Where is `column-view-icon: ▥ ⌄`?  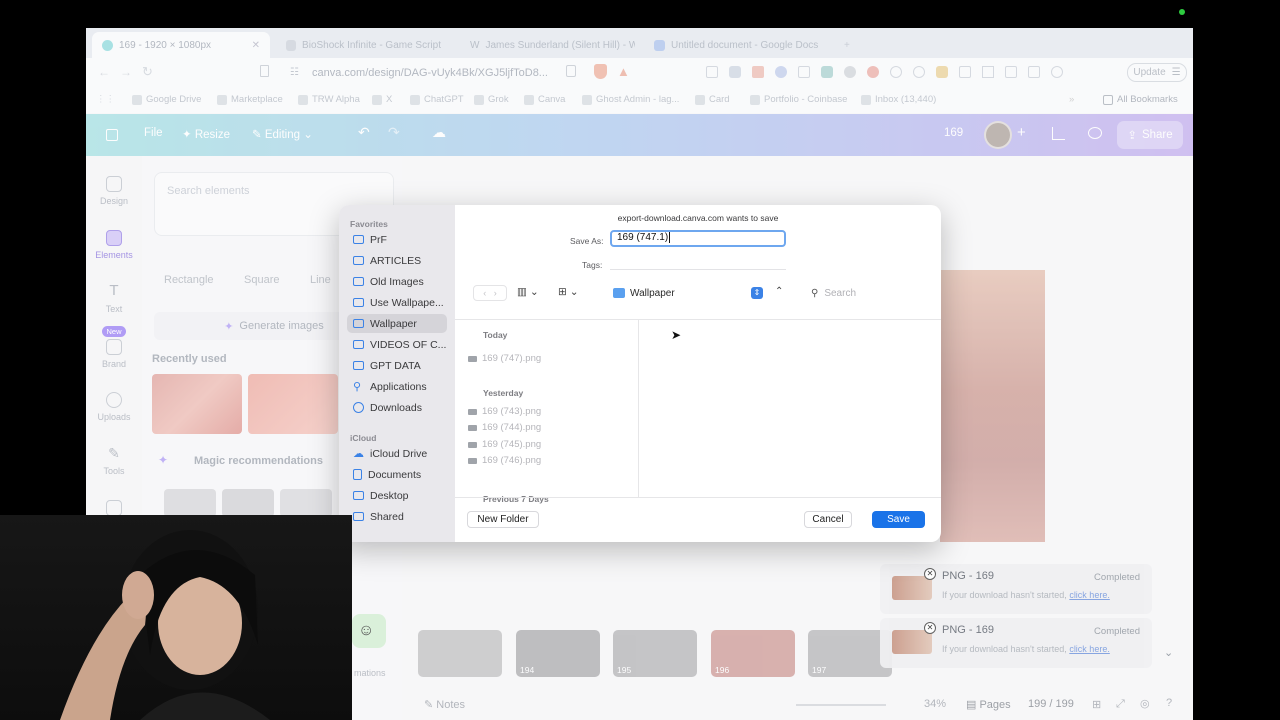 column-view-icon: ▥ ⌄ is located at coordinates (528, 292).